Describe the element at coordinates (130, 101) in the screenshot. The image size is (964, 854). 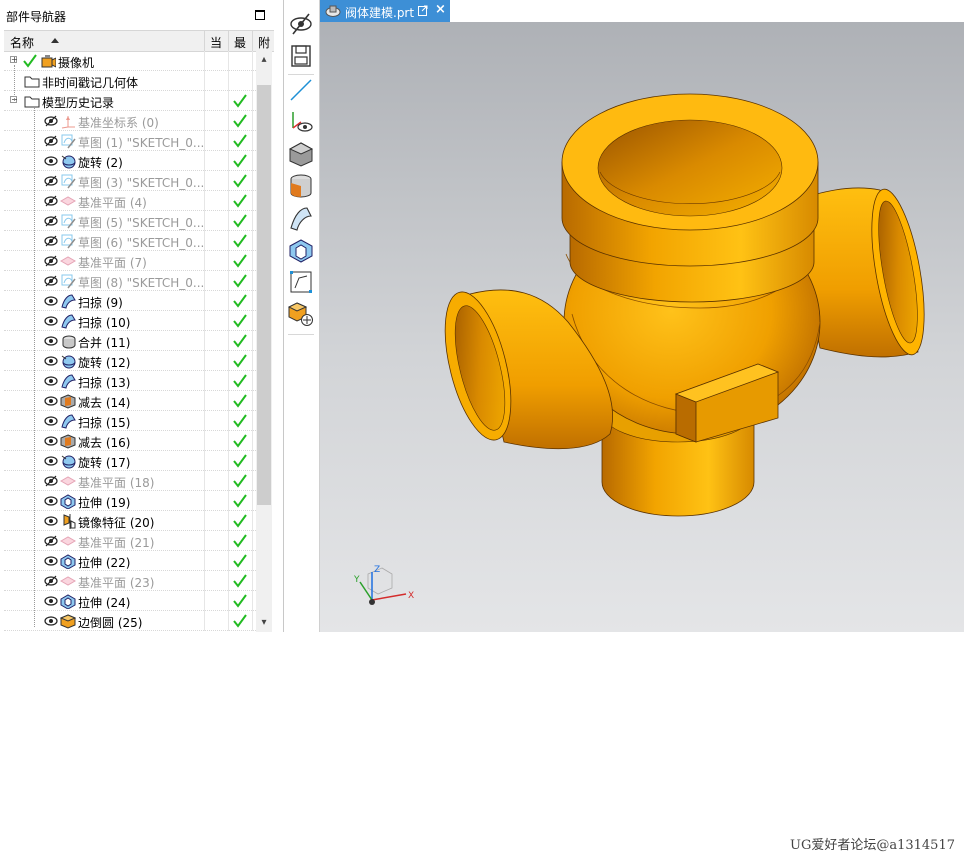
I see `tree-row: − 模型历史记录` at that location.